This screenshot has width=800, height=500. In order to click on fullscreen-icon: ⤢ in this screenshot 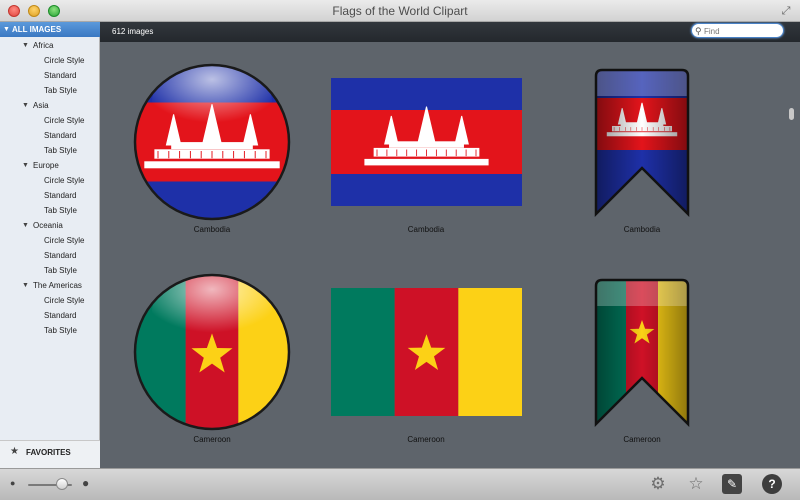, I will do `click(786, 11)`.